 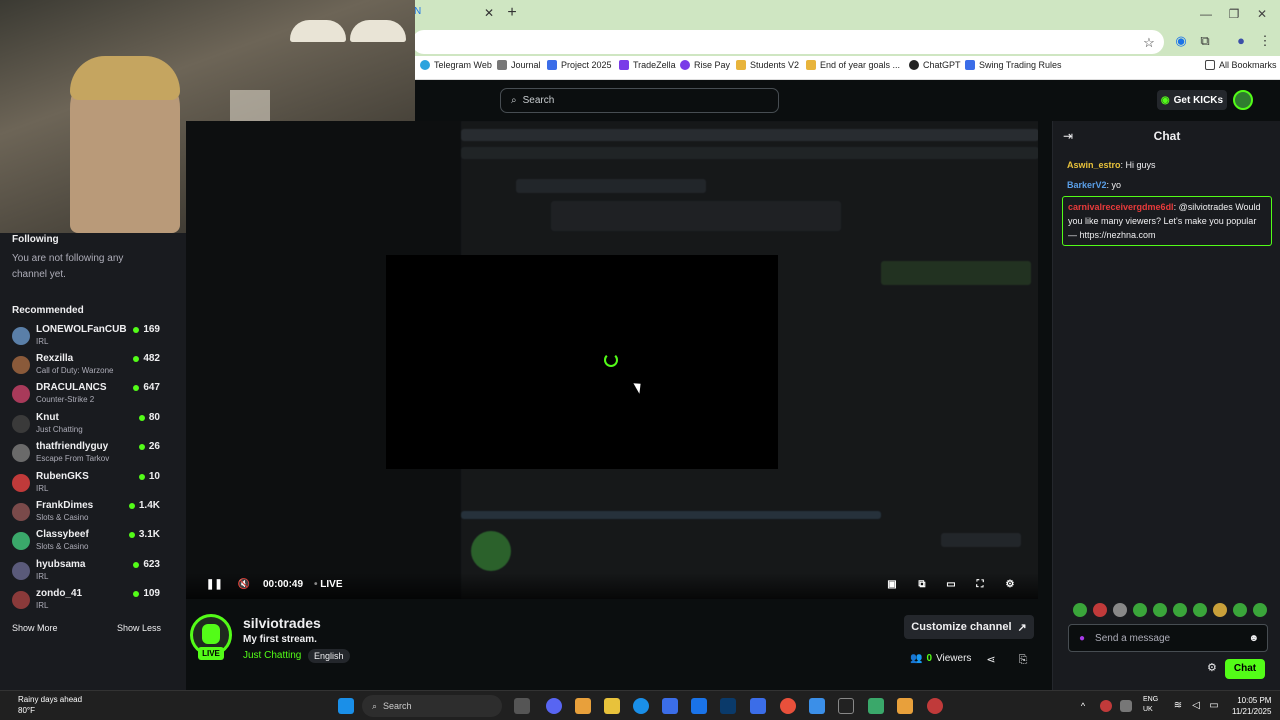 I want to click on show-more-button: Show More, so click(x=35, y=628).